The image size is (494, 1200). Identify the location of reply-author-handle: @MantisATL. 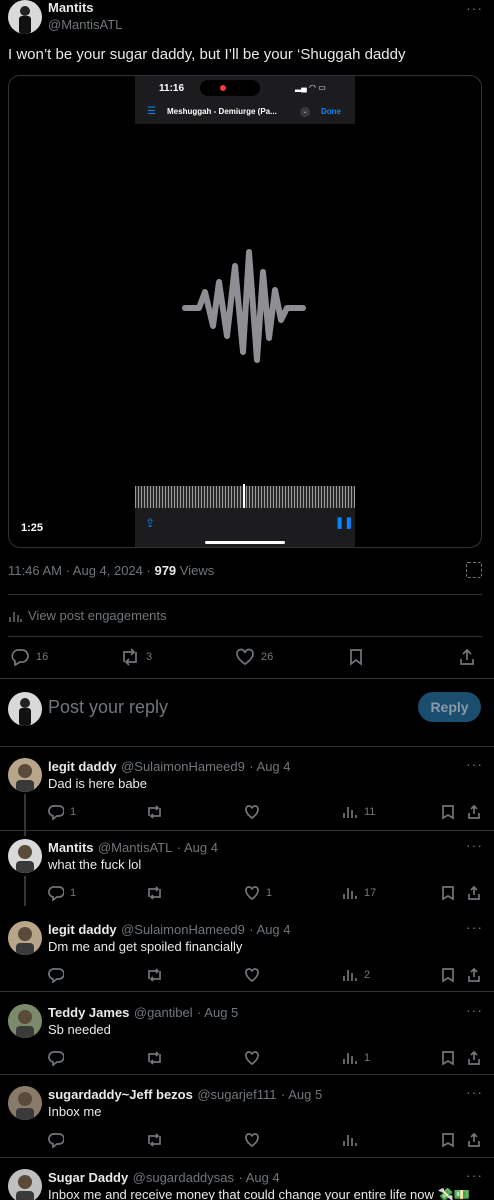
(135, 847).